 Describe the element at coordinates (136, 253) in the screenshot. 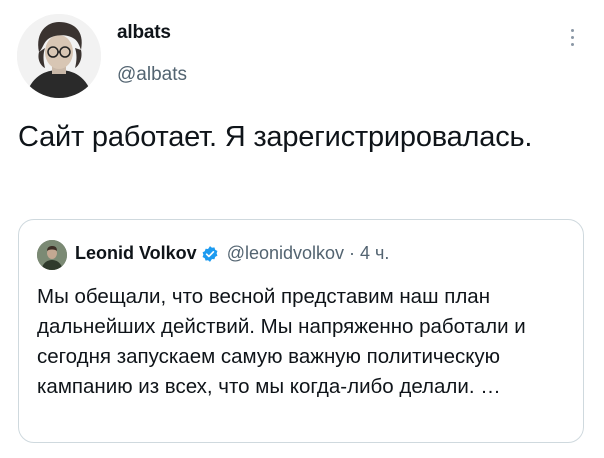

I see `quoted-author-name: Leonid Volkov` at that location.